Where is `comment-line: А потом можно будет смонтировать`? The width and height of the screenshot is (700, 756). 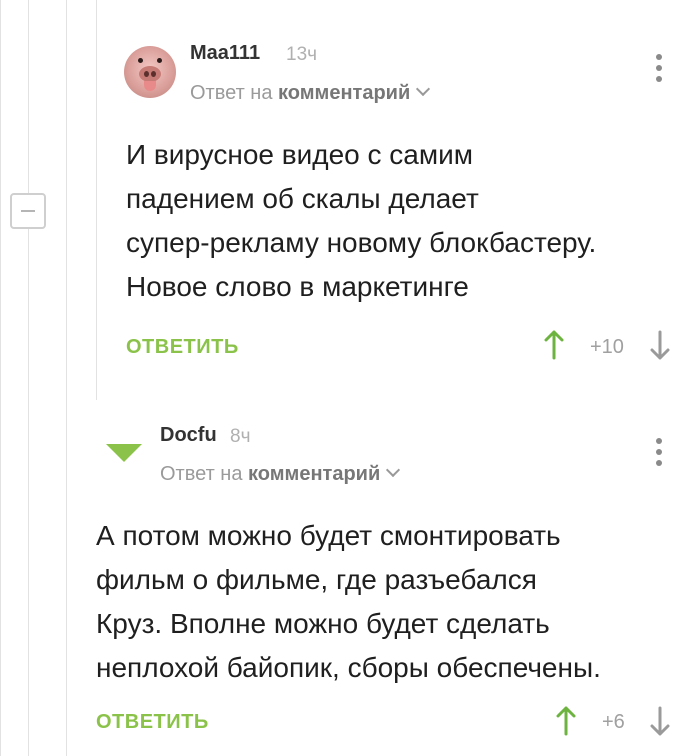 comment-line: А потом можно будет смонтировать is located at coordinates (328, 535).